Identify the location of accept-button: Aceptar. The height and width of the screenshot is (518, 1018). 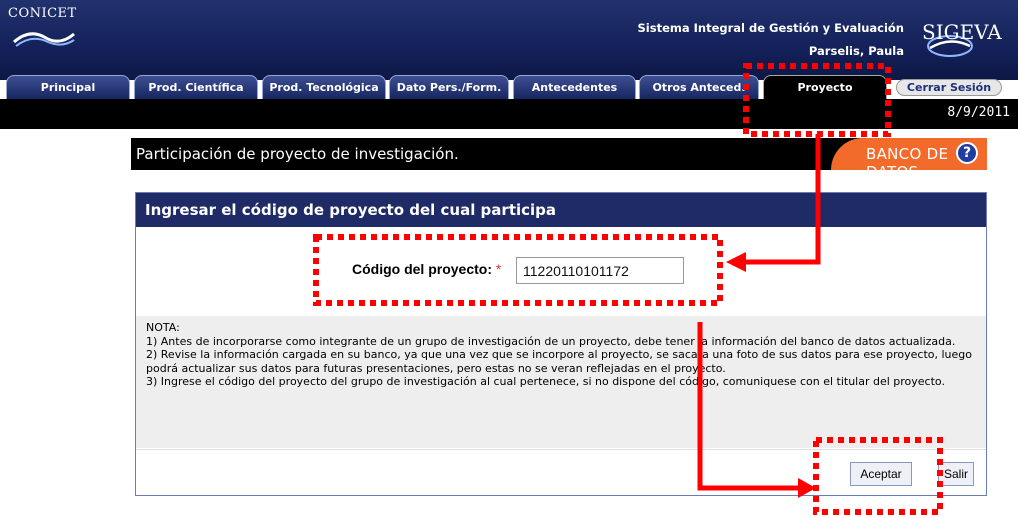
(881, 474).